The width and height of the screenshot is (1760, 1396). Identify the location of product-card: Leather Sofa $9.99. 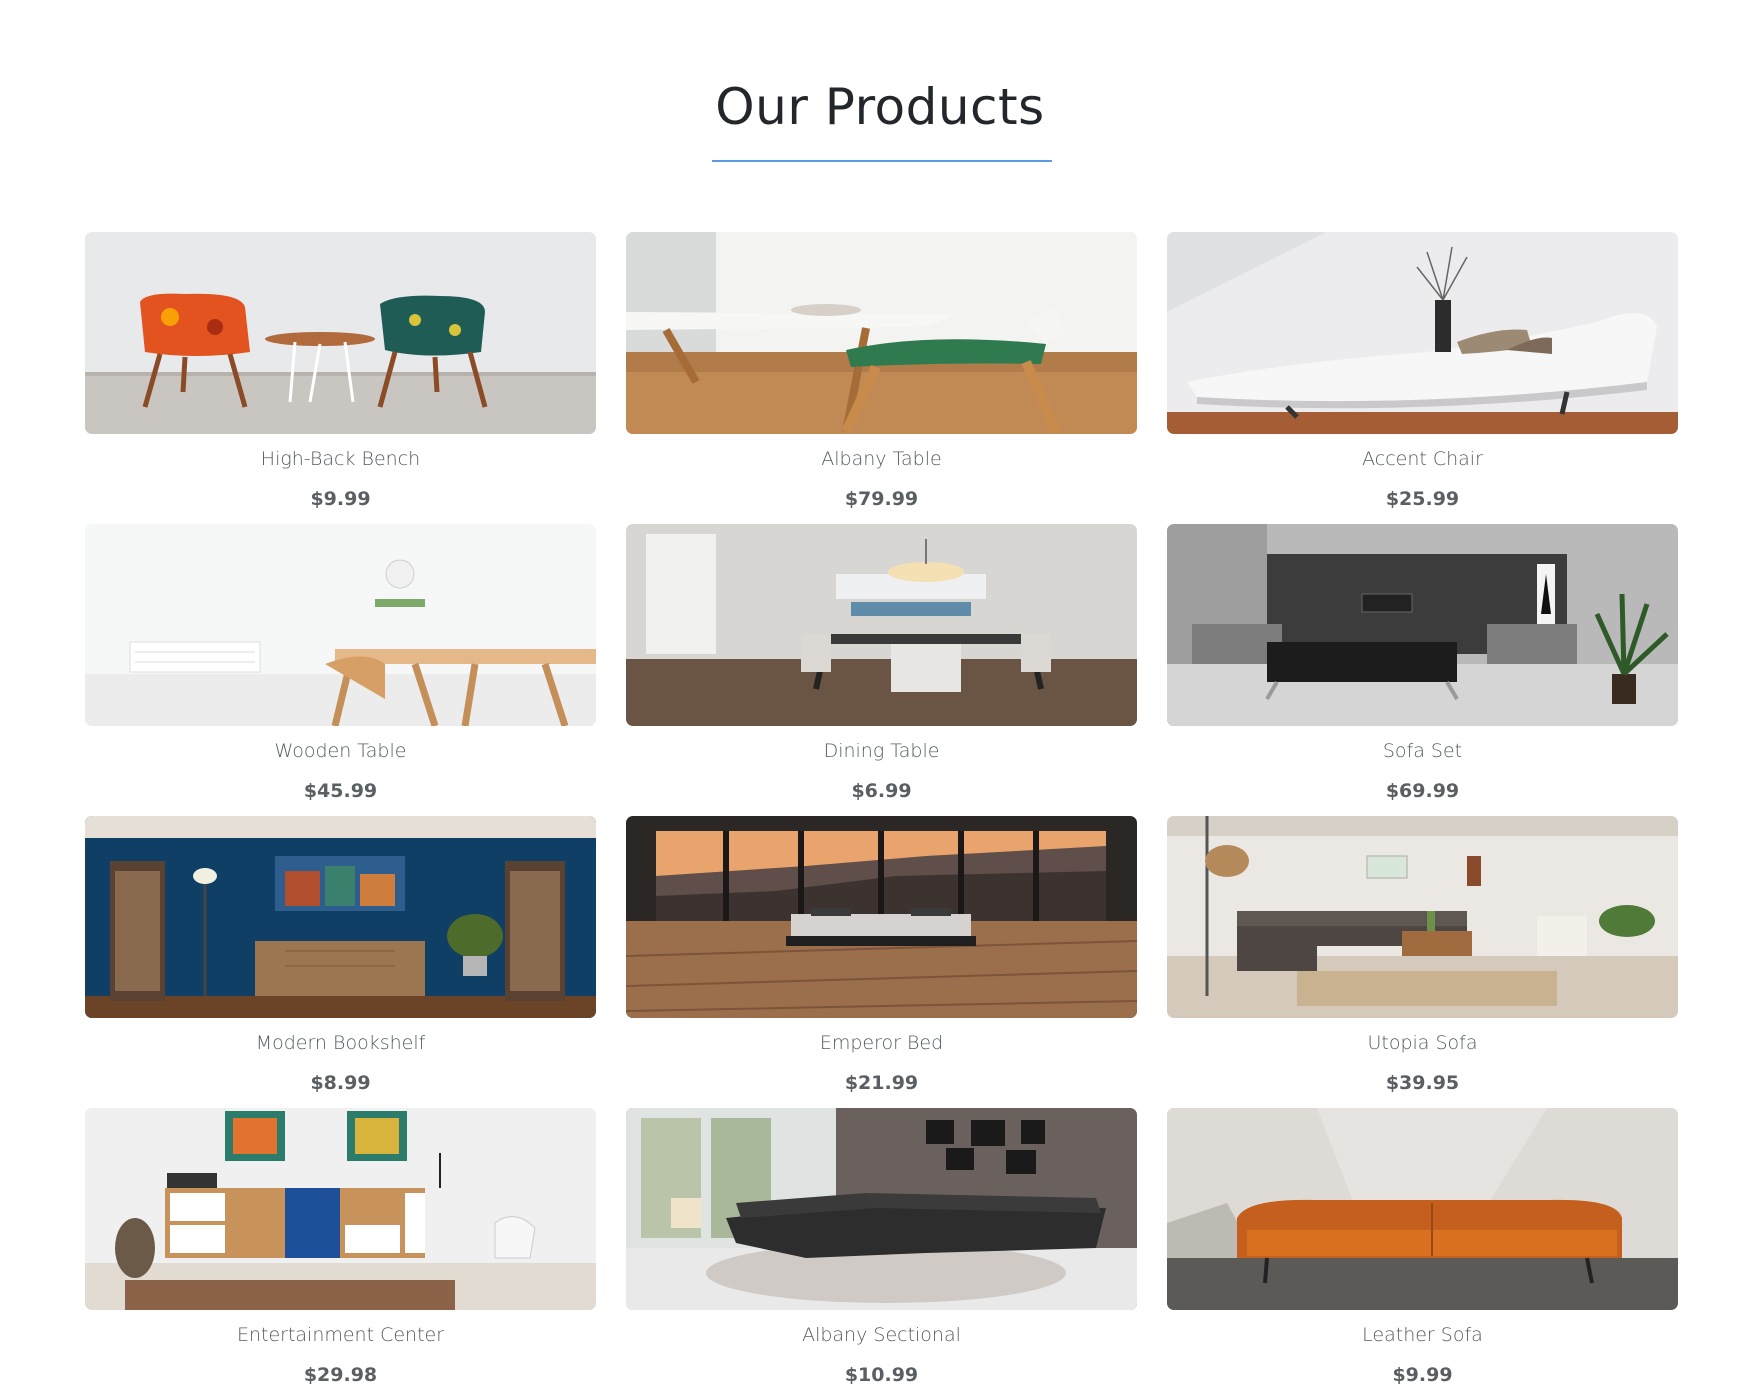
(1422, 1252).